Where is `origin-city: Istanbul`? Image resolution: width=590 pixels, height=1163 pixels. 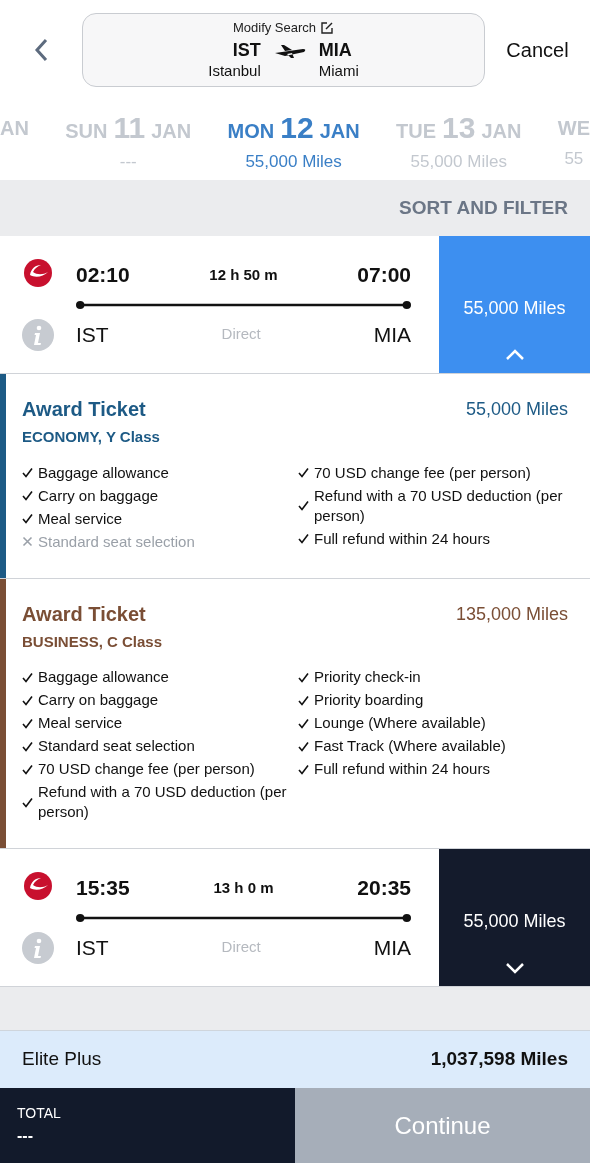 origin-city: Istanbul is located at coordinates (234, 70).